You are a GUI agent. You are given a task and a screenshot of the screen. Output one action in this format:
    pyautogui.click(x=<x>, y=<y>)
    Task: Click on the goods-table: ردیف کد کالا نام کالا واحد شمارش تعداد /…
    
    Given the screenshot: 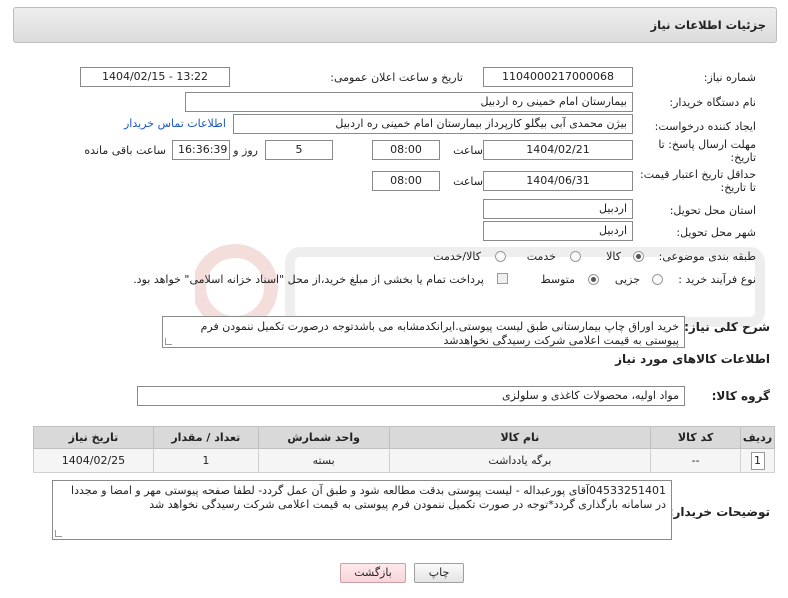 What is the action you would take?
    pyautogui.click(x=404, y=450)
    